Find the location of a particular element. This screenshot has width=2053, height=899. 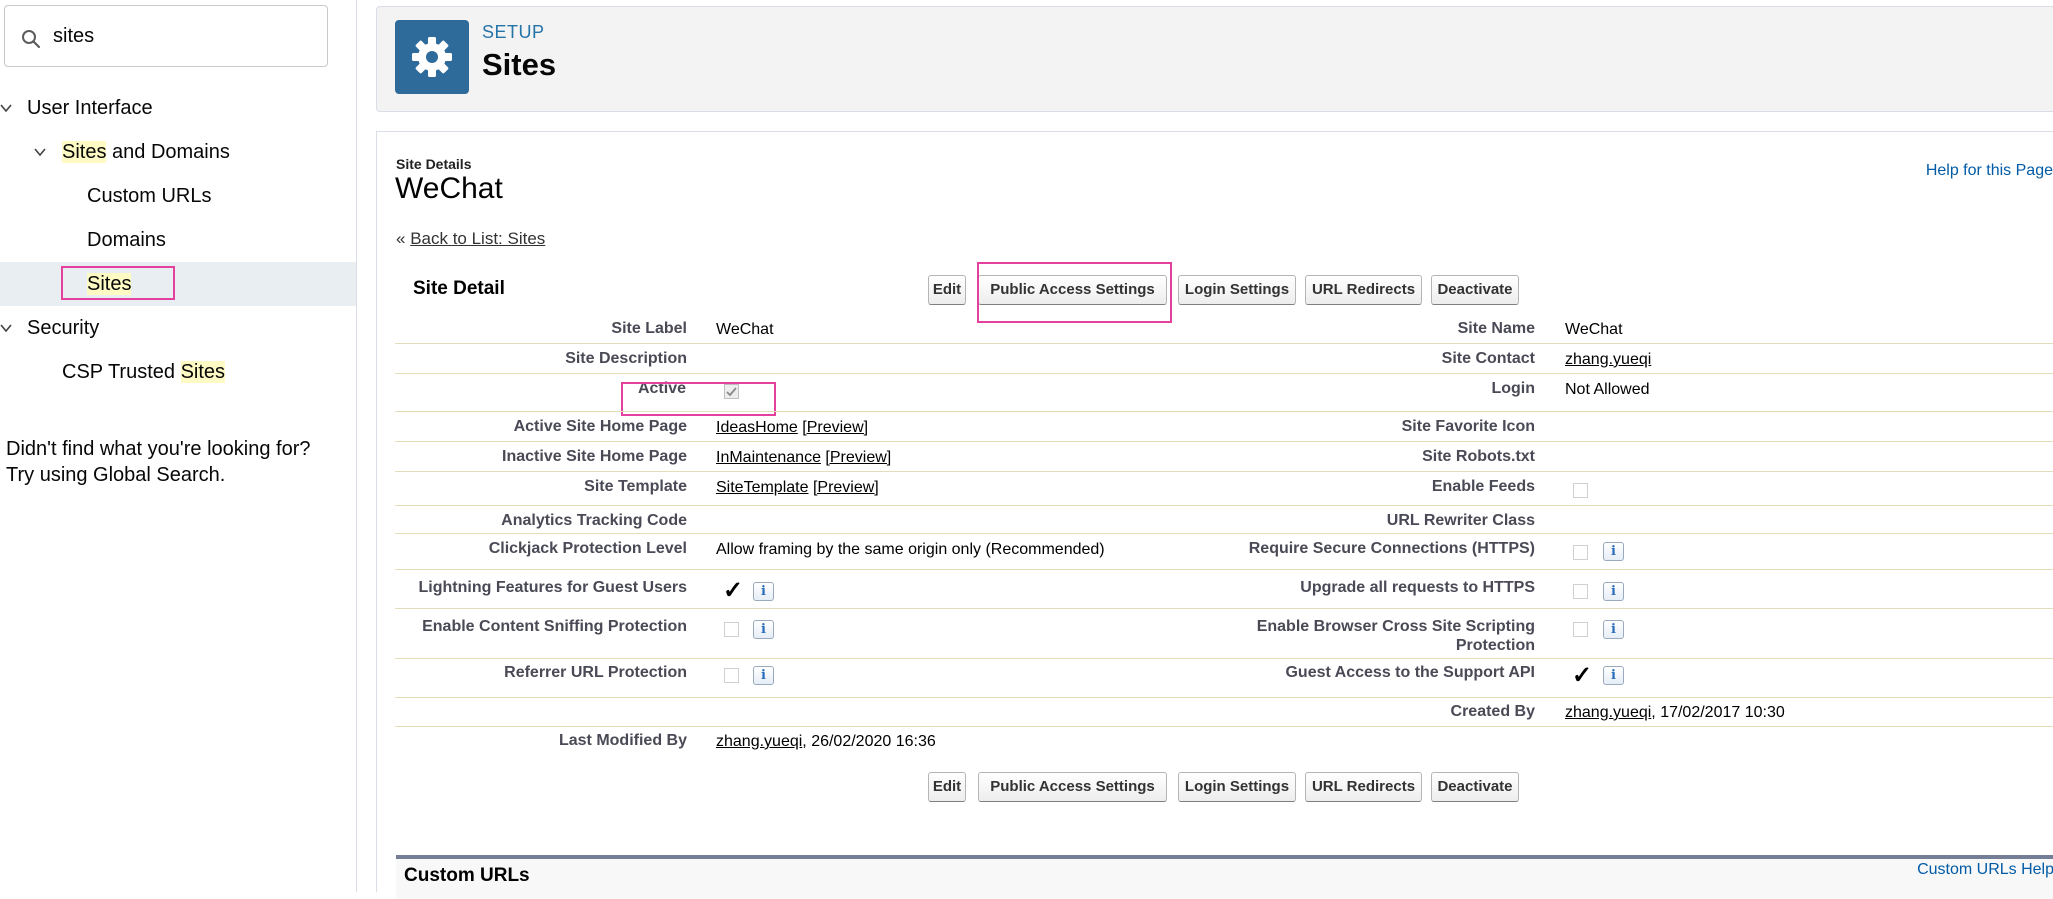

modified-by-user-link: zhang.yueqi is located at coordinates (759, 741).